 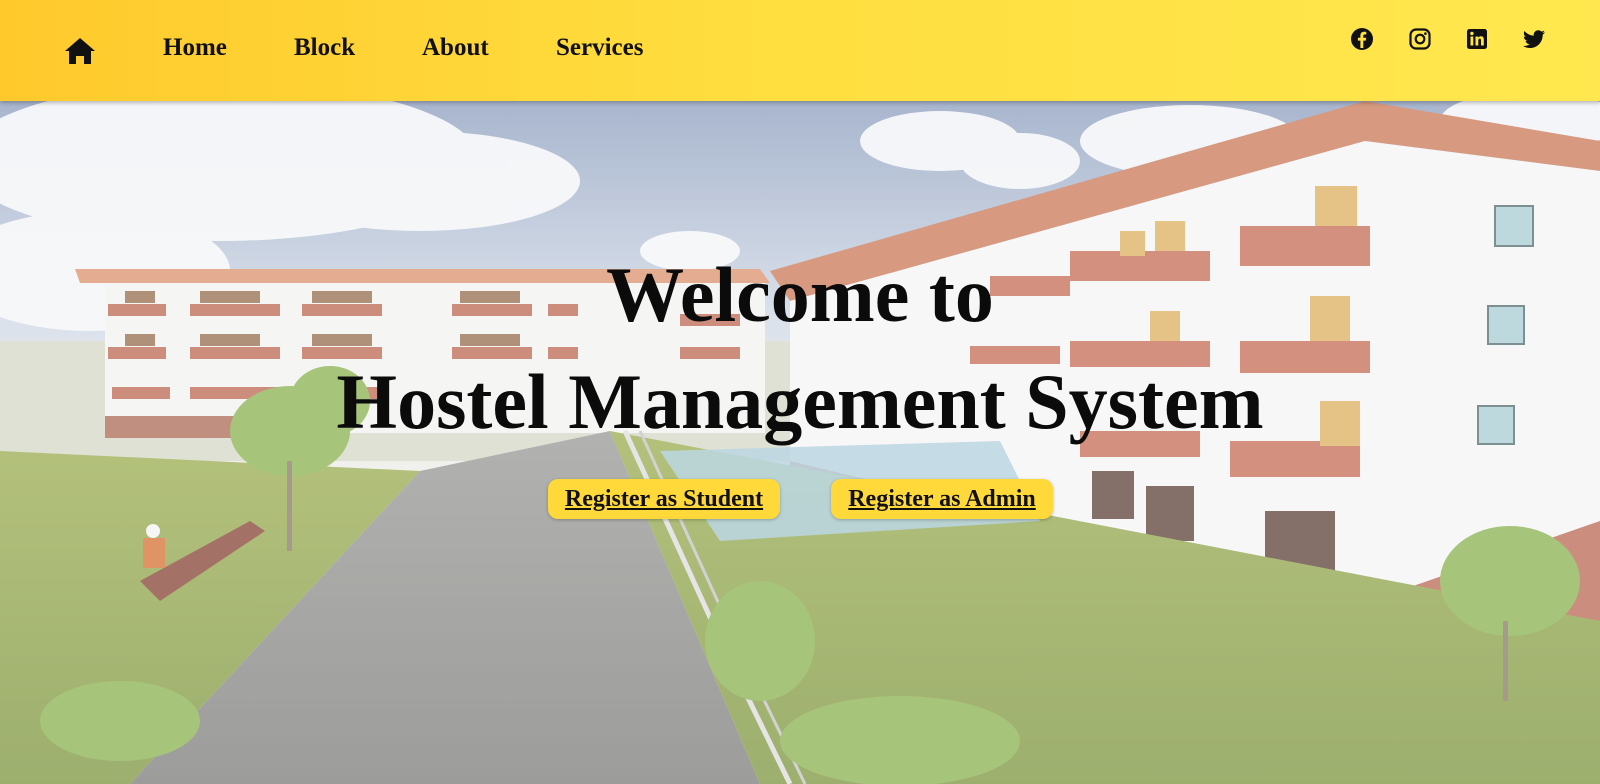 I want to click on nav-link-services: Services, so click(x=599, y=48).